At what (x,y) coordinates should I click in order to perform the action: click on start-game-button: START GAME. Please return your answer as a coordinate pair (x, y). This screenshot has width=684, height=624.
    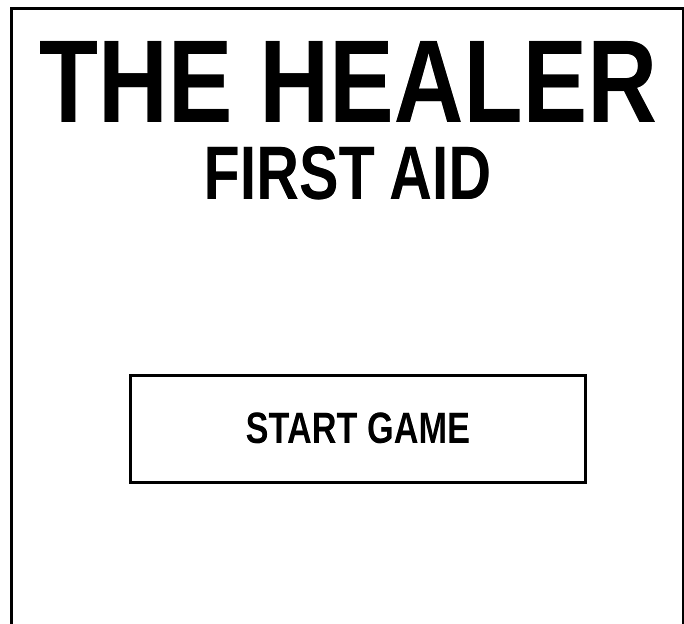
    Looking at the image, I should click on (357, 429).